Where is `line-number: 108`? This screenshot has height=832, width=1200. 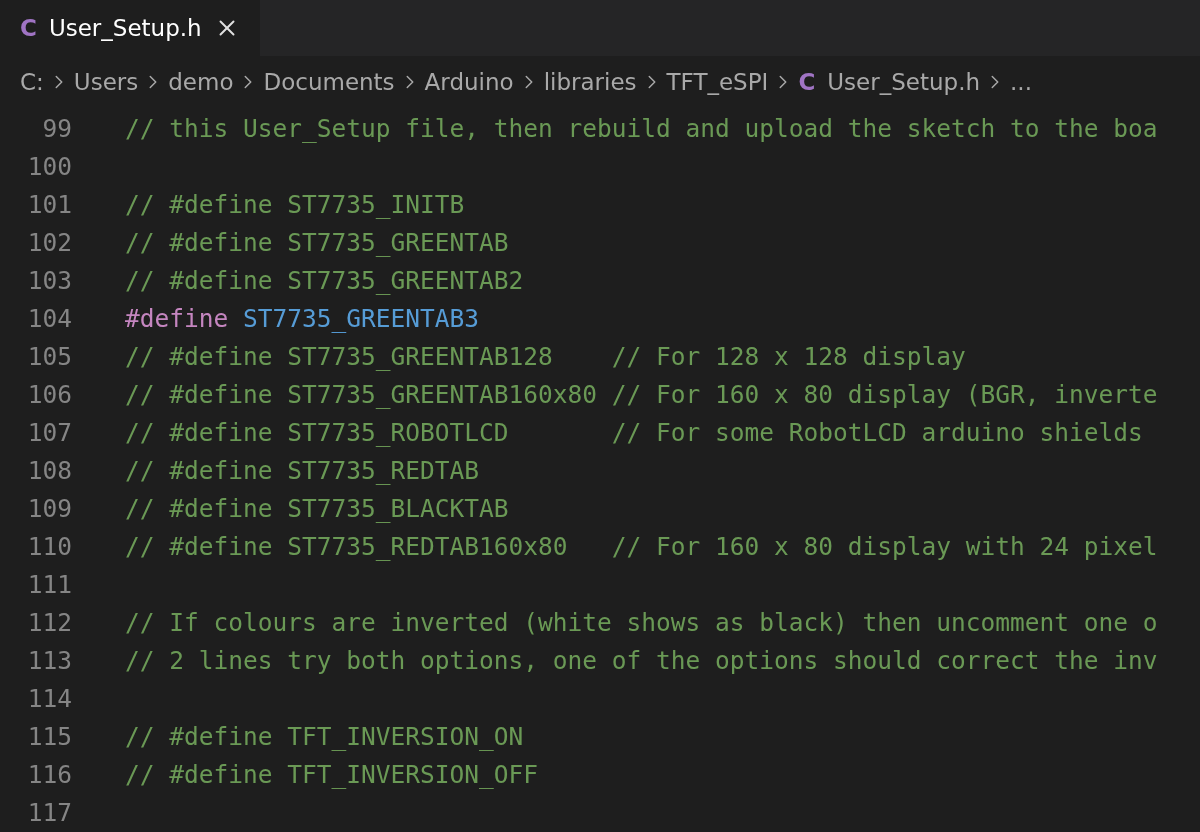
line-number: 108 is located at coordinates (49, 470).